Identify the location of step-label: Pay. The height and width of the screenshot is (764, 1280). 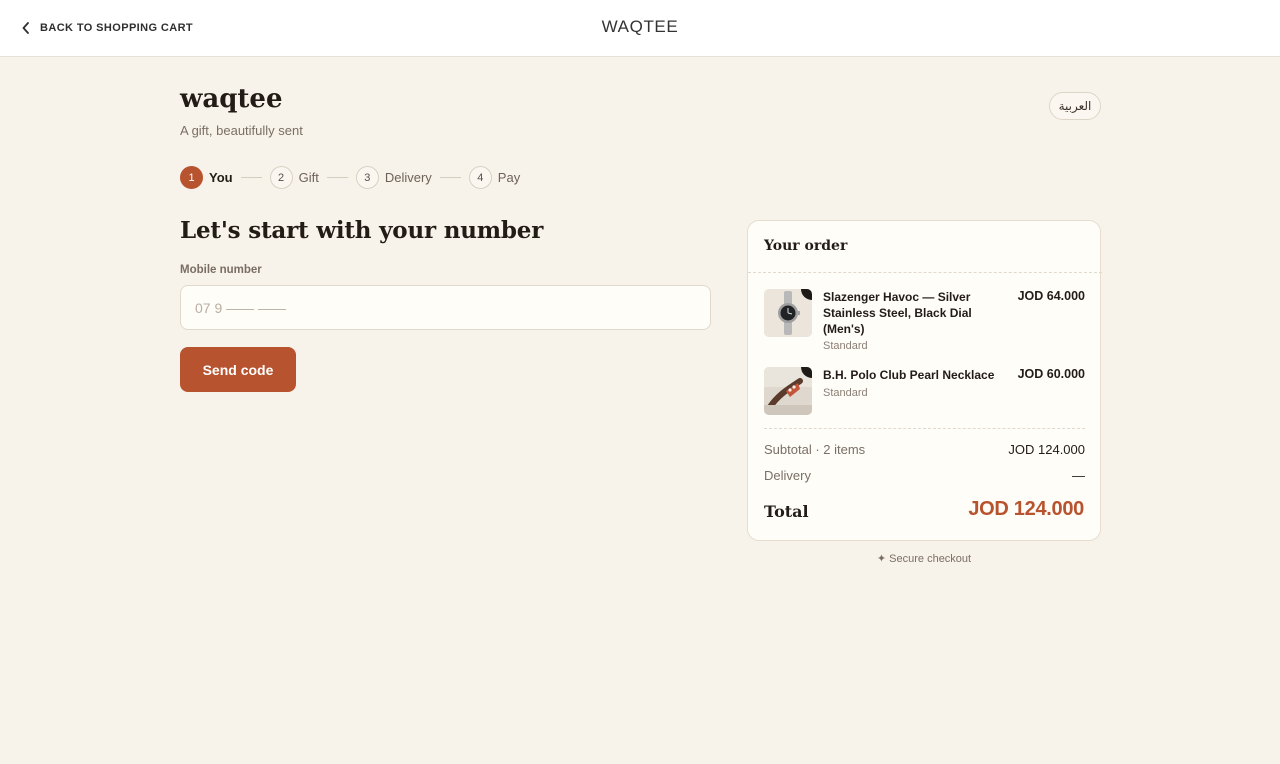
(509, 177).